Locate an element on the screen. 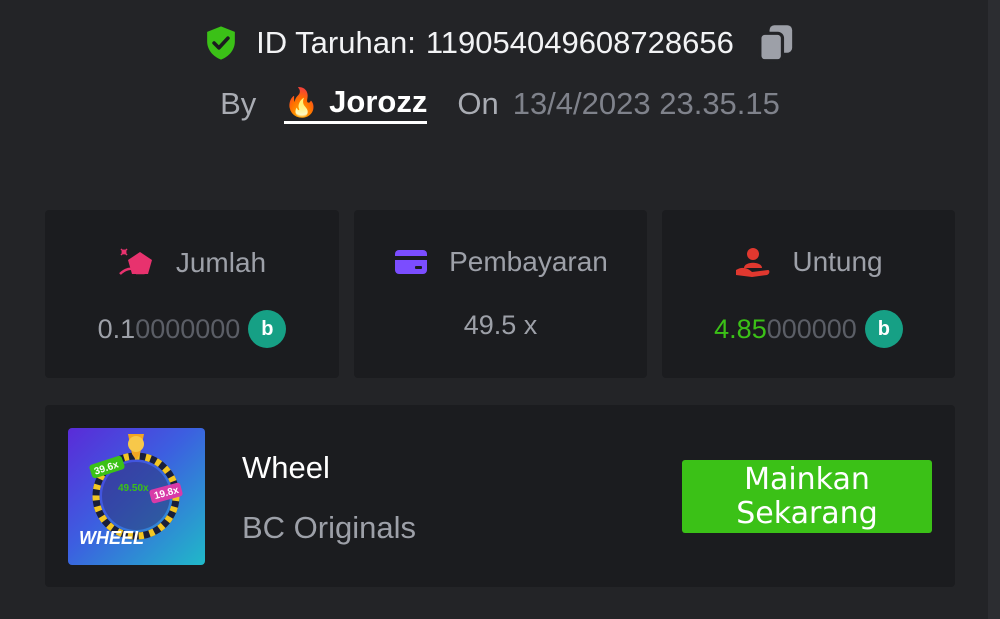 The height and width of the screenshot is (619, 1000). author-row: By 🔥 Jorozz On 13/4/2023 23.35.15 is located at coordinates (500, 104).